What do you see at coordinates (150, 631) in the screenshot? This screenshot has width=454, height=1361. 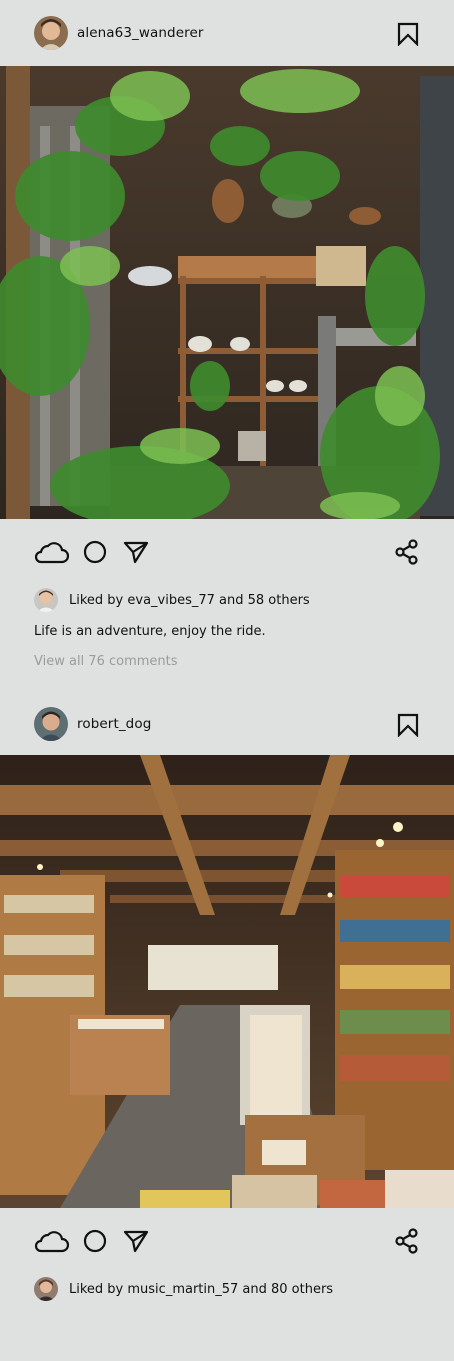 I see `caption: Life is an adventure, enjoy the ride.` at bounding box center [150, 631].